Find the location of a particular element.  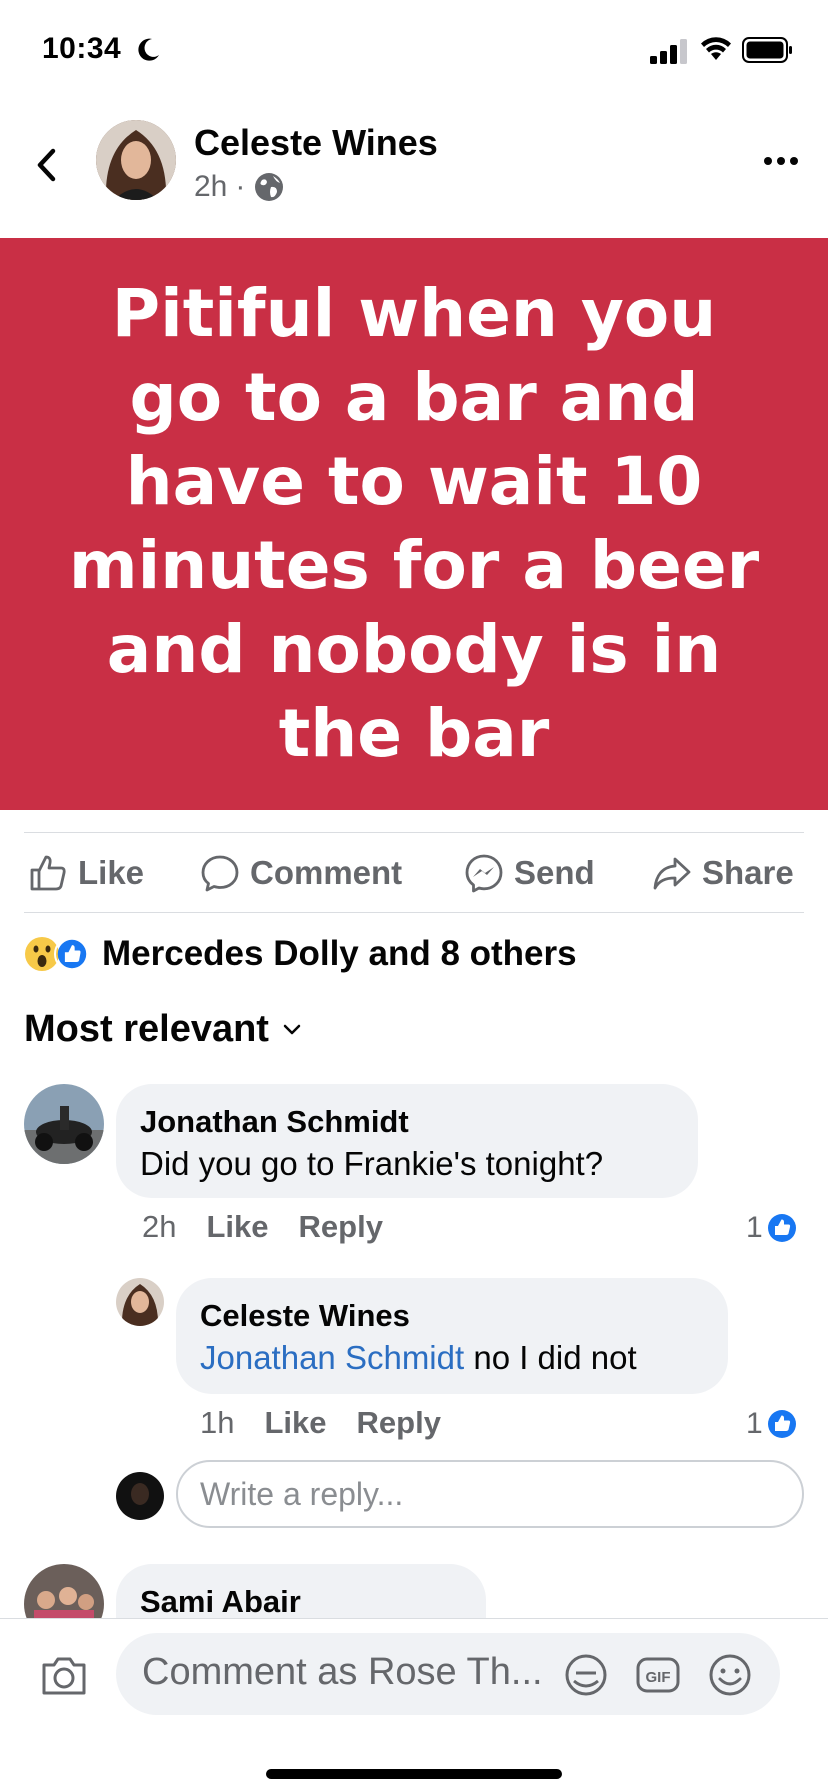

post-meta: 2h · is located at coordinates (239, 187).